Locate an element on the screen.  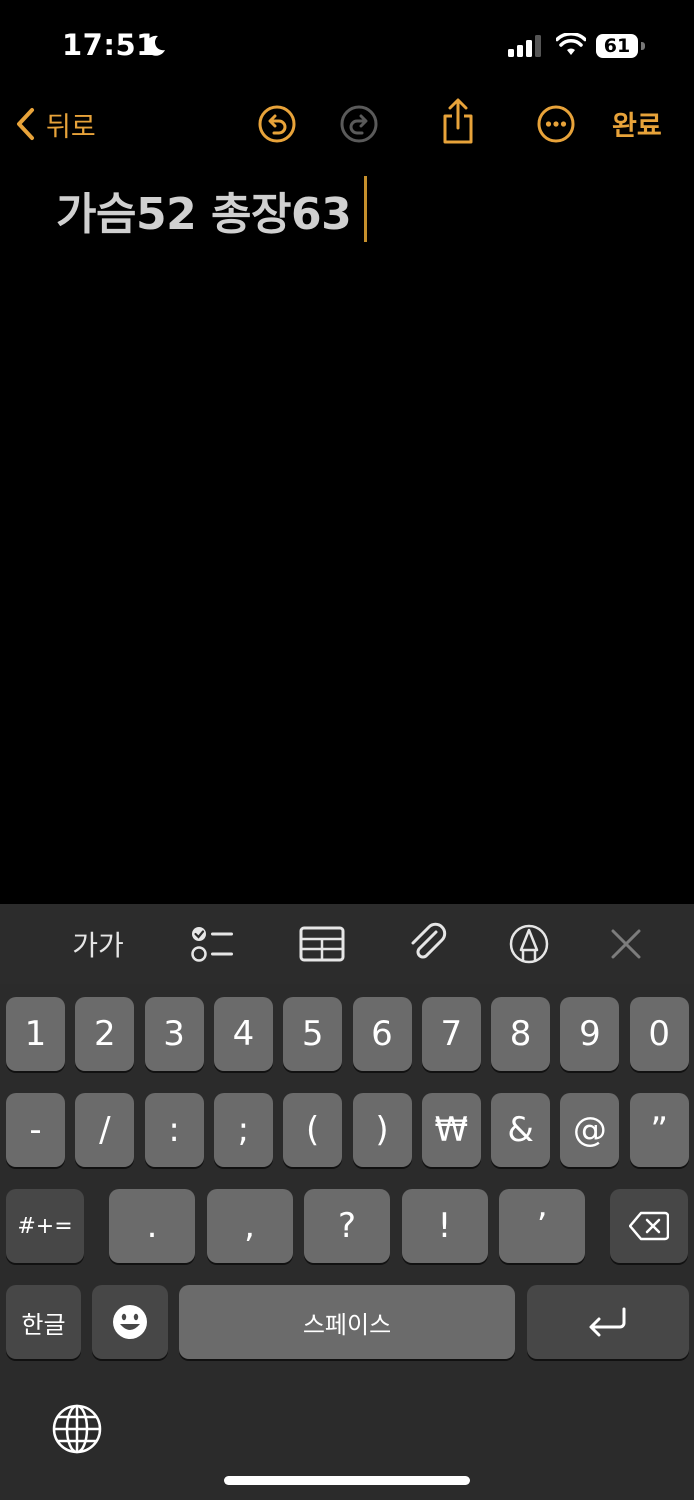
moon-icon is located at coordinates (155, 45).